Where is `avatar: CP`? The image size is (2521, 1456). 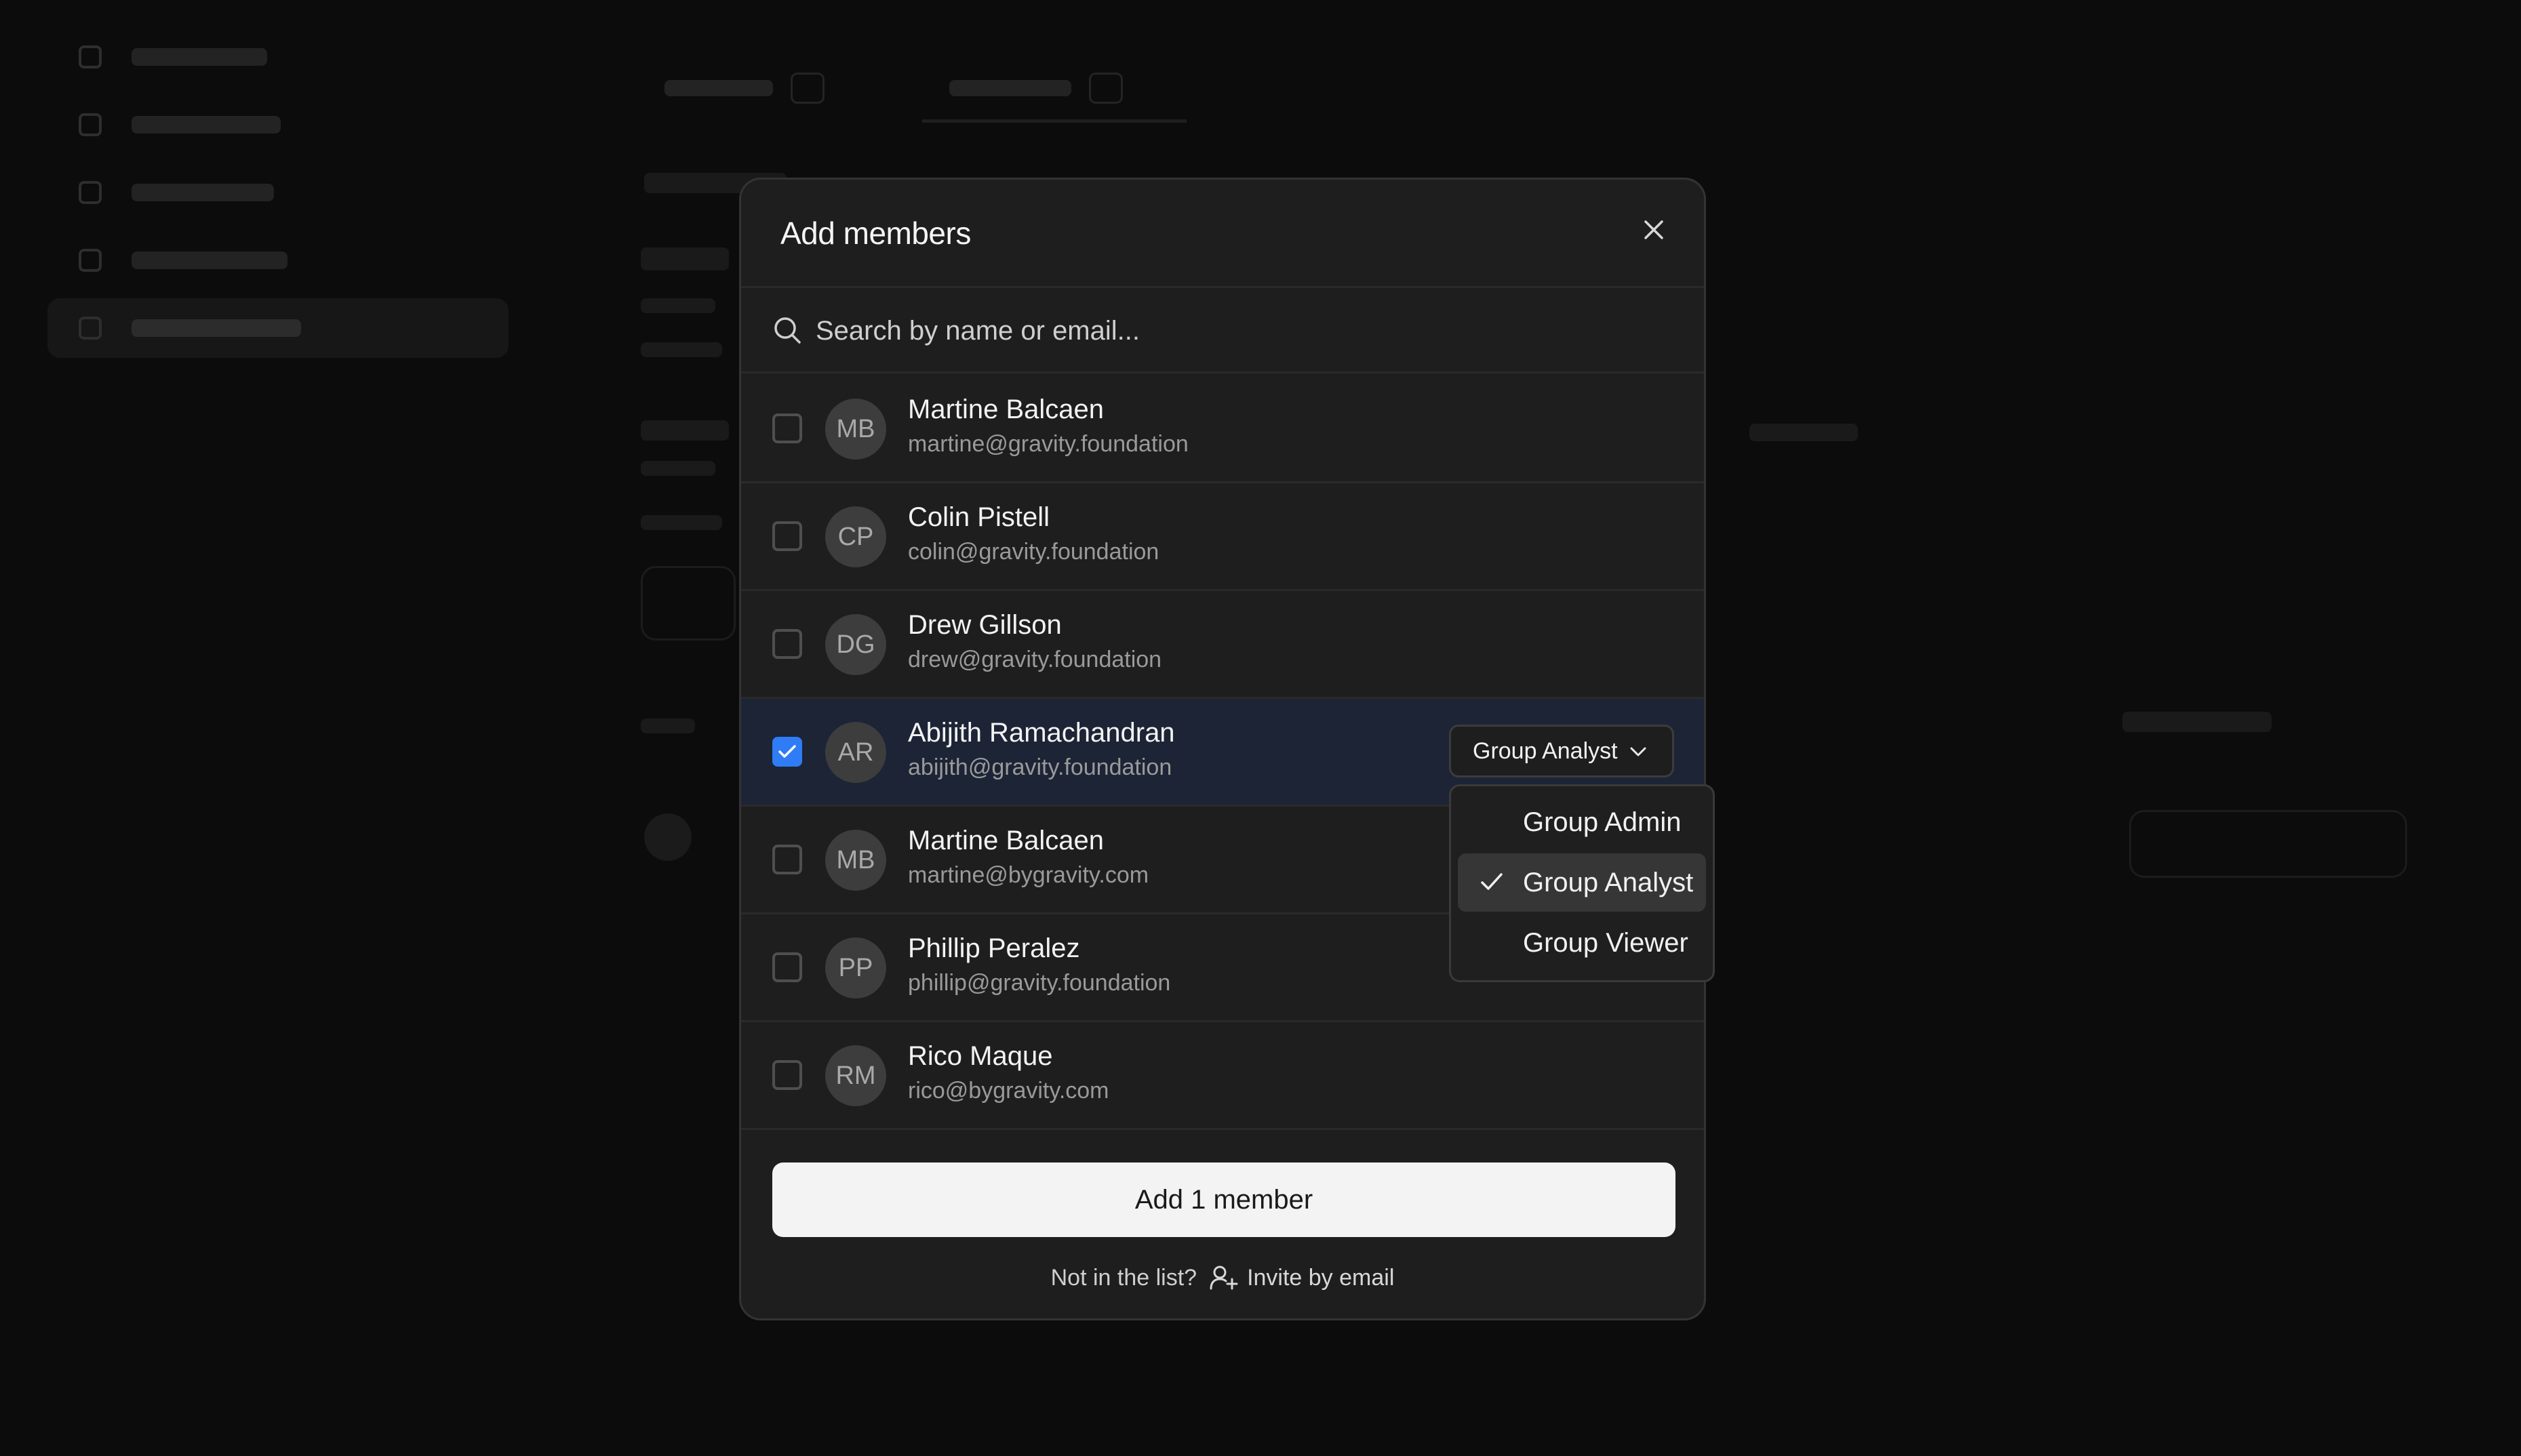 avatar: CP is located at coordinates (856, 536).